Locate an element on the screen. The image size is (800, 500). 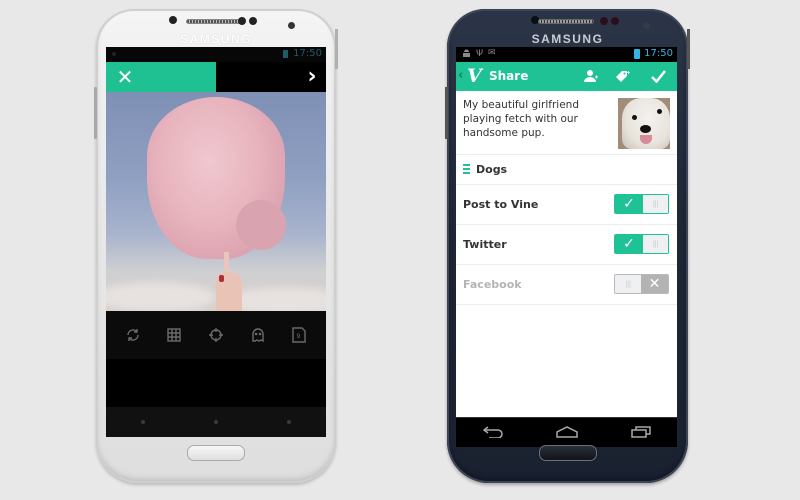
video-thumbnail is located at coordinates (644, 123).